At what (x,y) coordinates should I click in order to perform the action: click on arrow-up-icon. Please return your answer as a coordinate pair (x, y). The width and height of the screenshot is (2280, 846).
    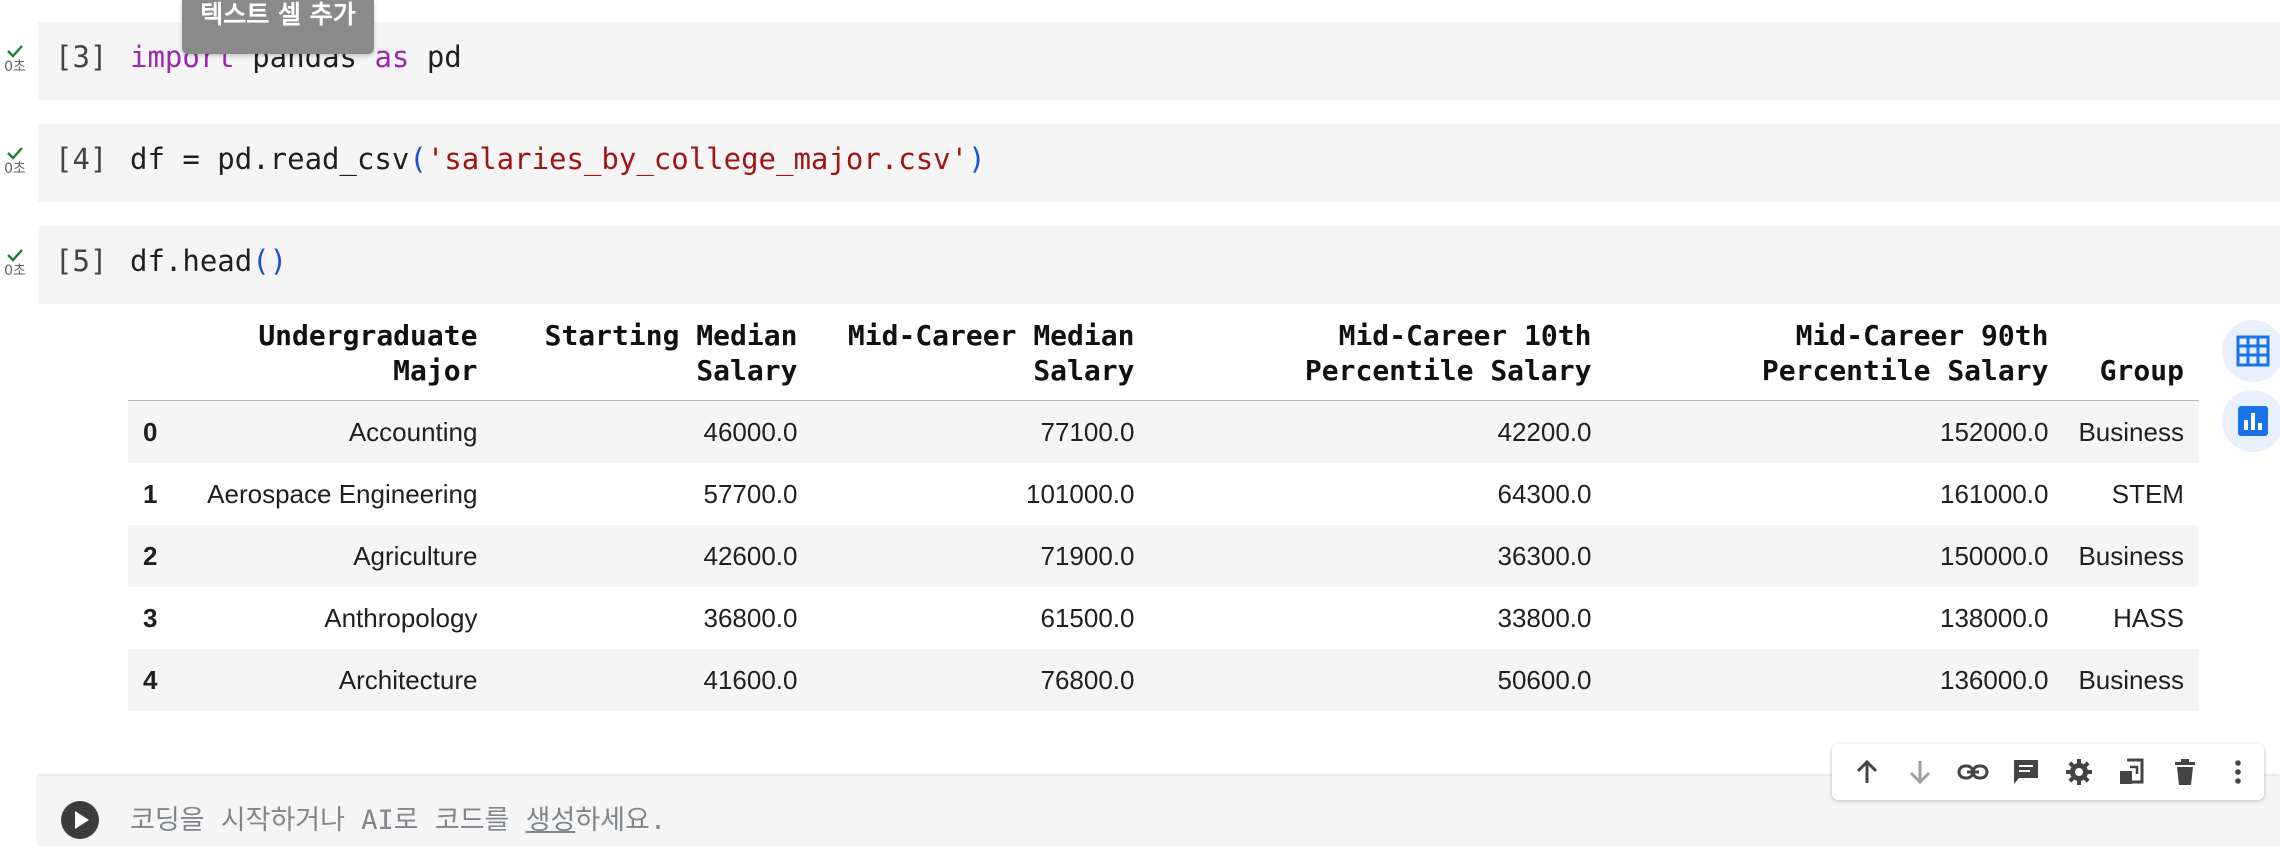
    Looking at the image, I should click on (1866, 771).